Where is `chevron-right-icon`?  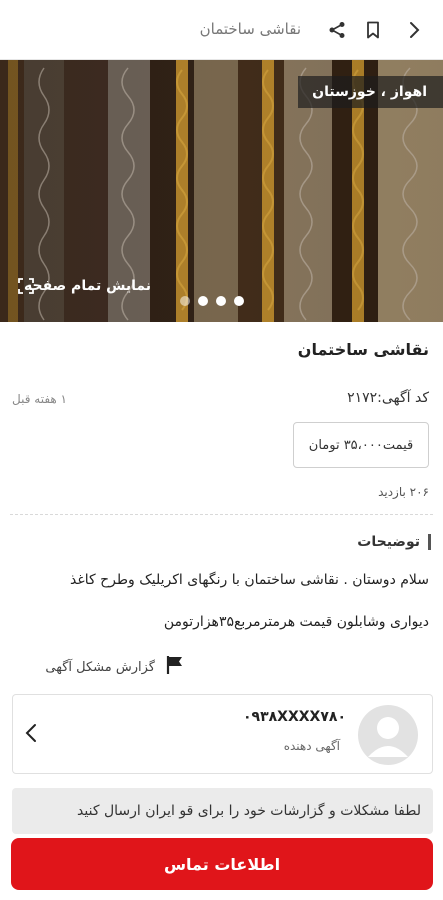 chevron-right-icon is located at coordinates (414, 30).